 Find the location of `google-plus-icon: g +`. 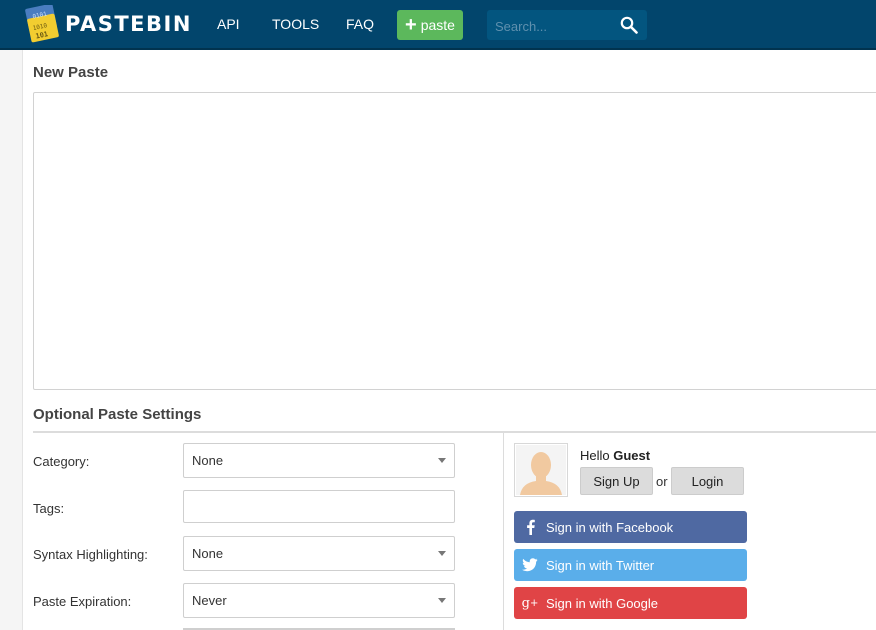

google-plus-icon: g + is located at coordinates (530, 603).